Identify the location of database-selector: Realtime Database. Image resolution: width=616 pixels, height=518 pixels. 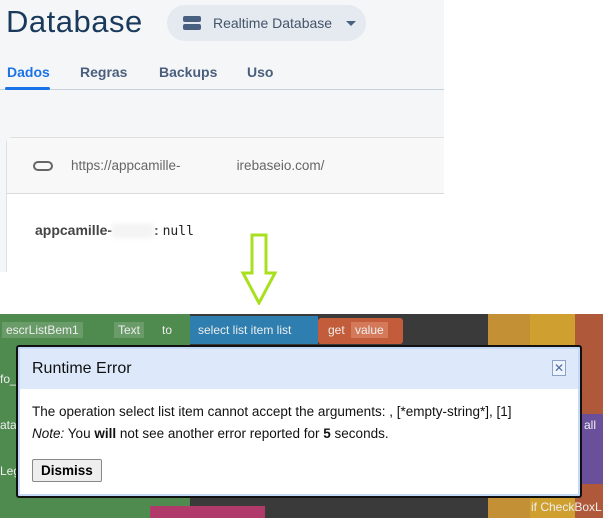
(266, 23).